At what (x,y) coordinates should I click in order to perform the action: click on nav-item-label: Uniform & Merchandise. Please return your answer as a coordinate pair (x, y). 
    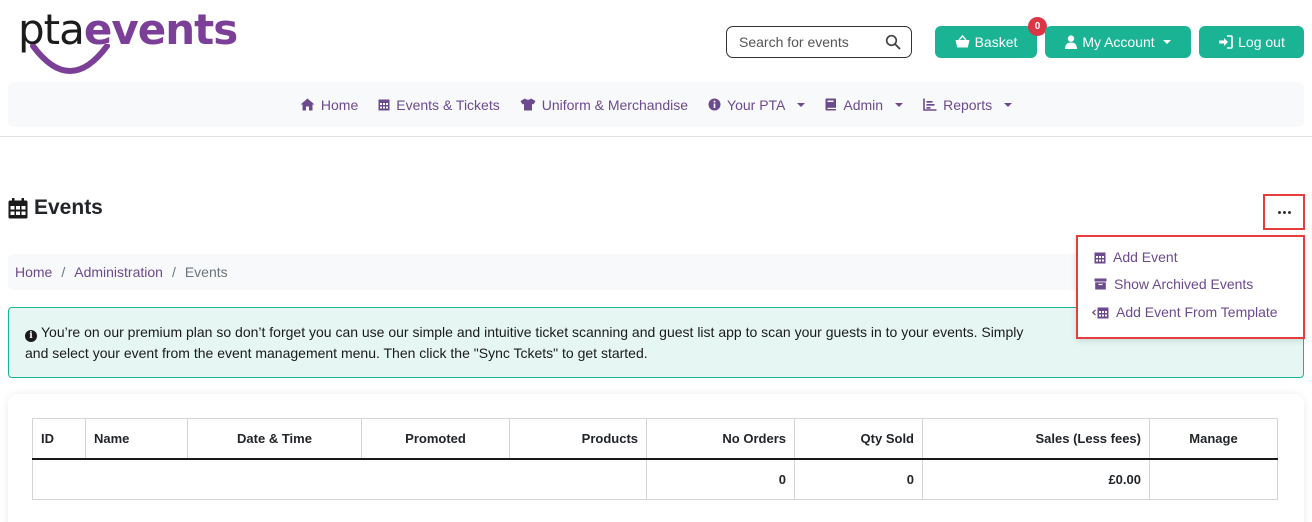
    Looking at the image, I should click on (615, 104).